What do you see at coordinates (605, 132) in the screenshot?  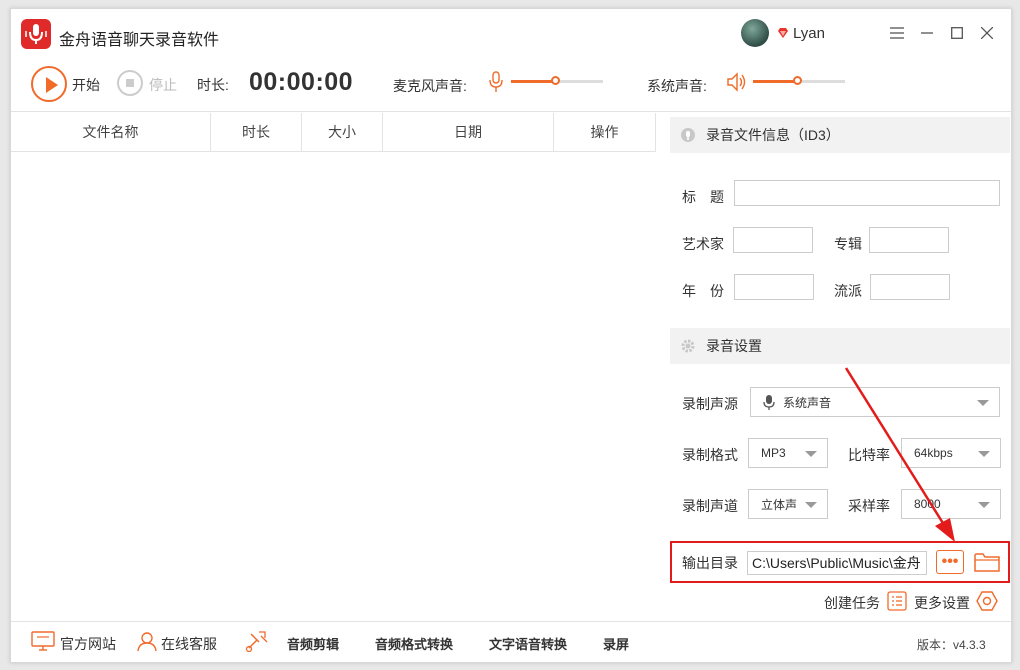 I see `column-actions: 操作` at bounding box center [605, 132].